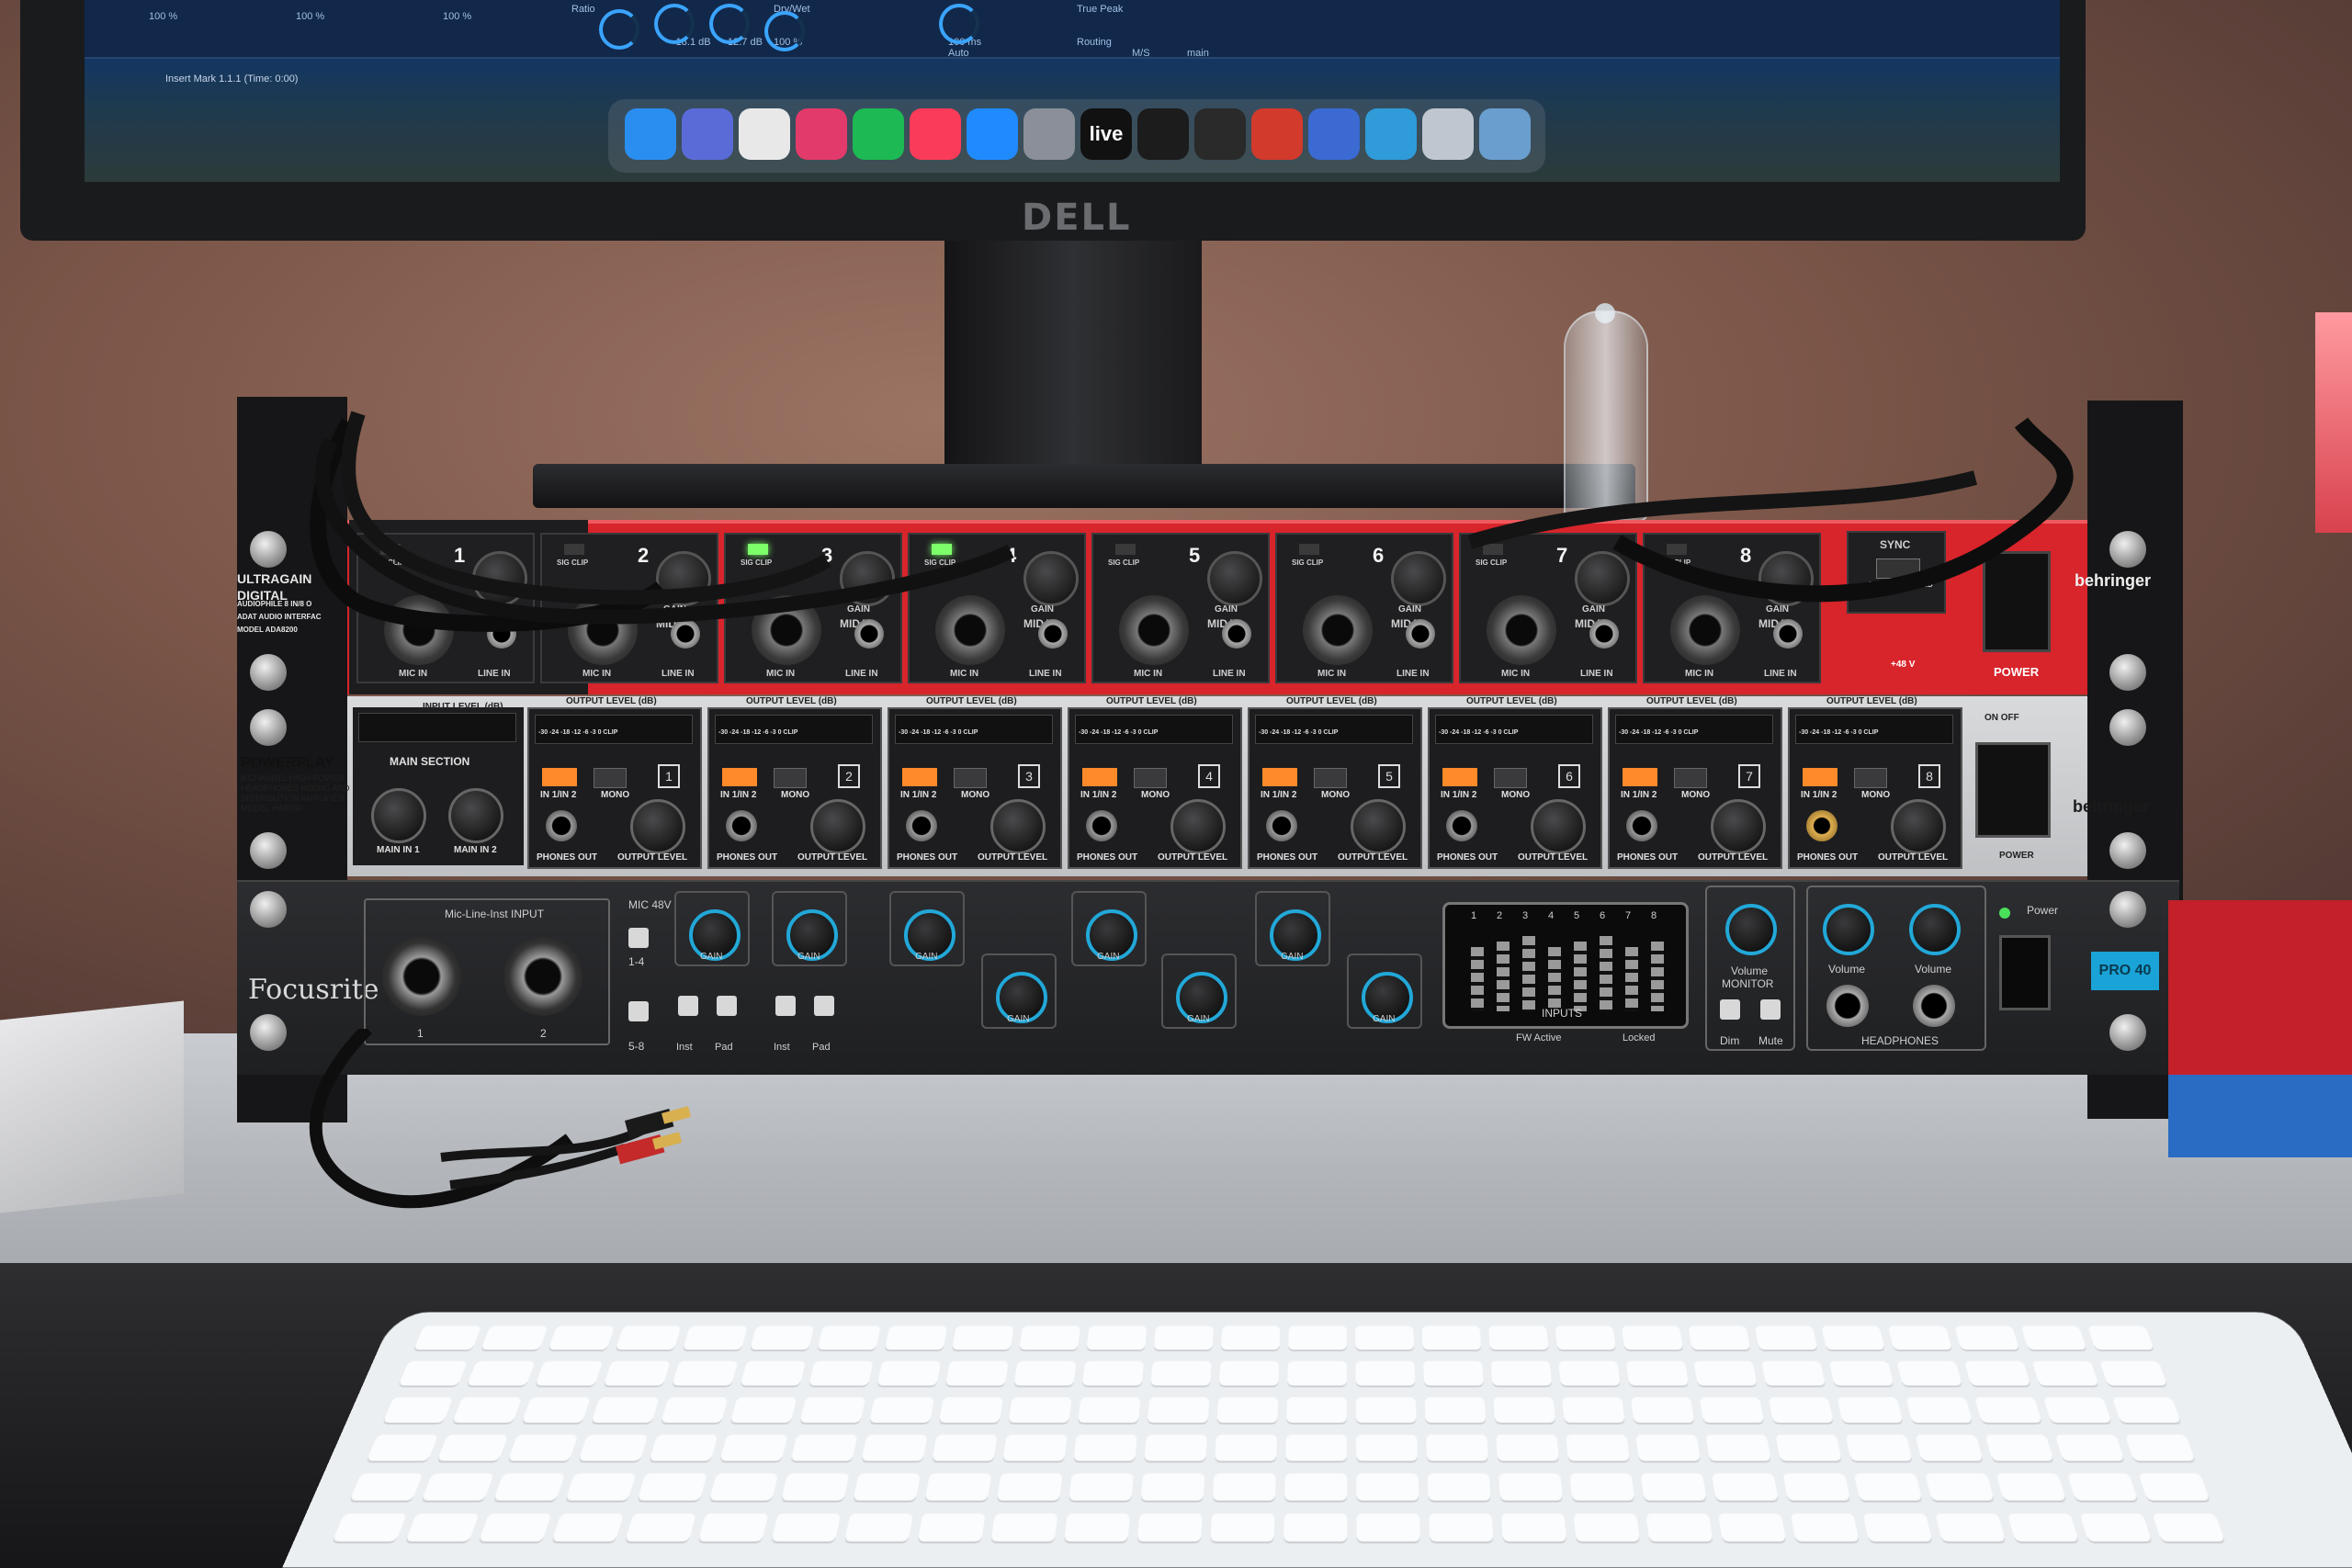 The image size is (2352, 1568). What do you see at coordinates (764, 134) in the screenshot?
I see `chrome-icon` at bounding box center [764, 134].